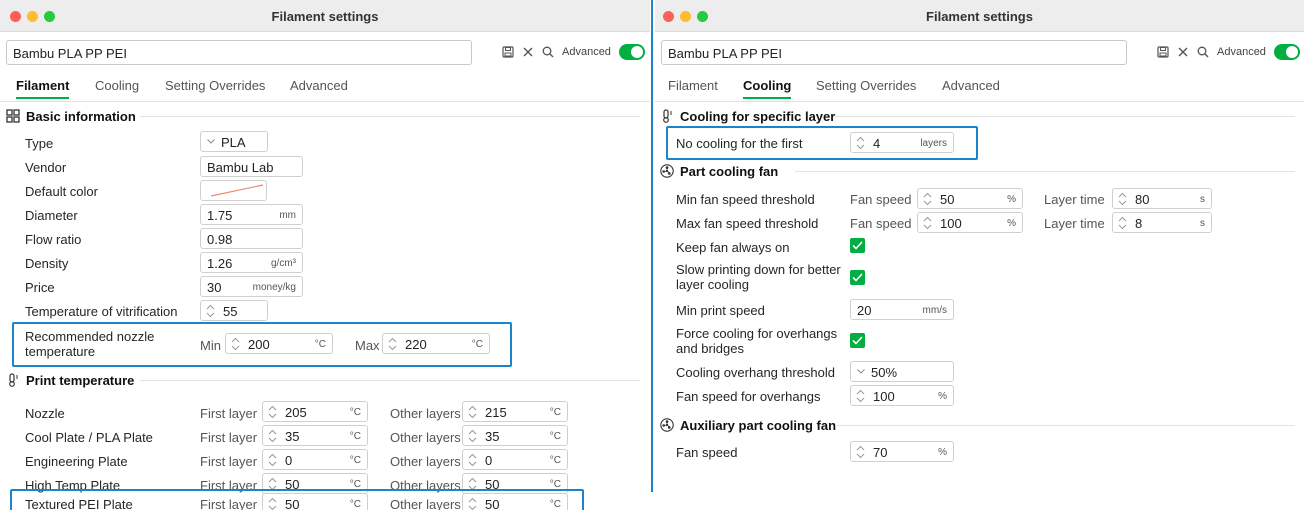  Describe the element at coordinates (902, 451) in the screenshot. I see `aux-fan-speed-stepper: 70%` at that location.